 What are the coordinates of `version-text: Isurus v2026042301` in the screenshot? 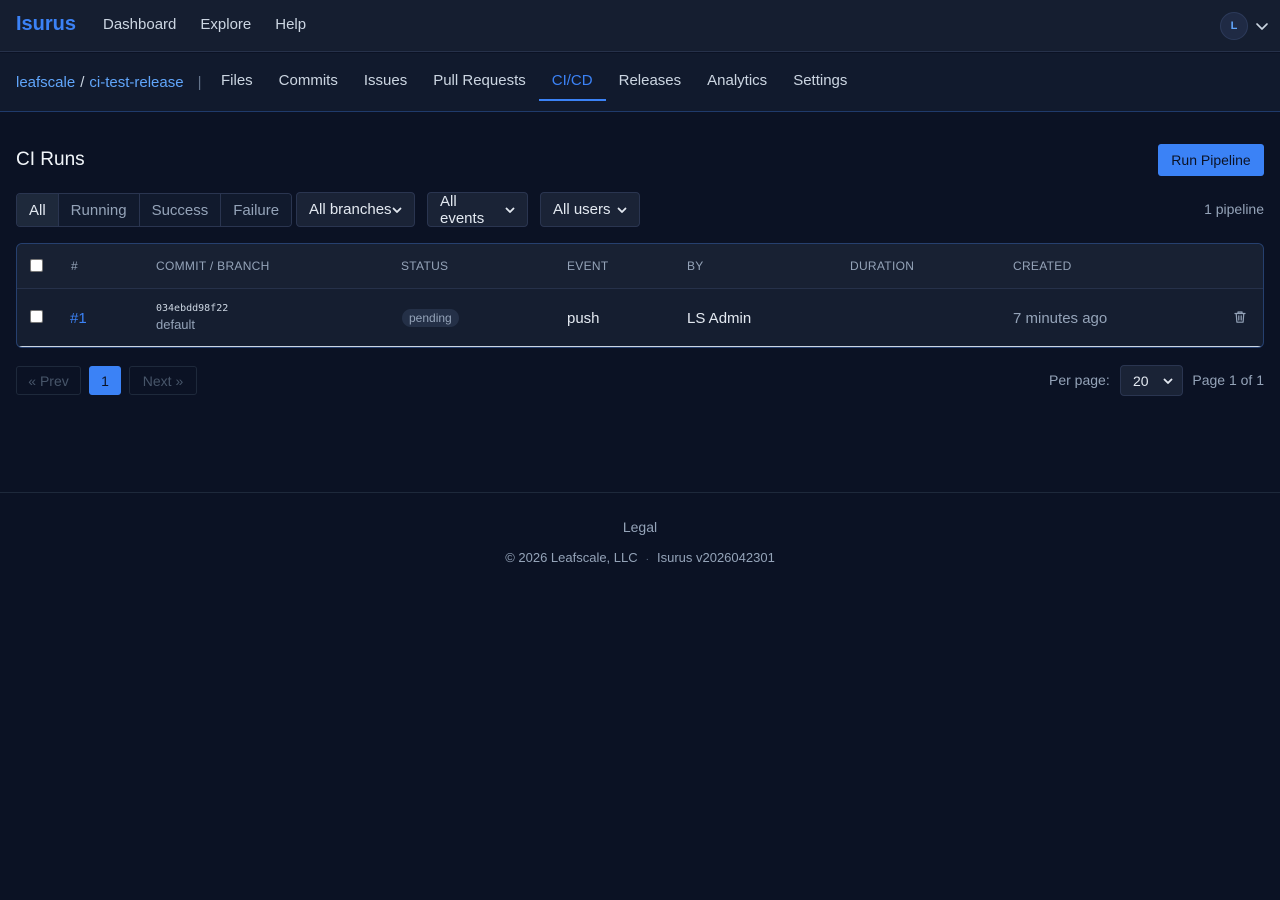 It's located at (715, 557).